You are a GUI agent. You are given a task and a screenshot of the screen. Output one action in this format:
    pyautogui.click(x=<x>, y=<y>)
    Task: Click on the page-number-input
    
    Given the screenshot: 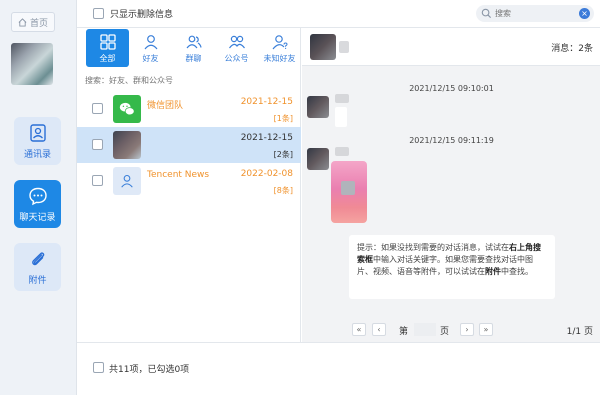 What is the action you would take?
    pyautogui.click(x=425, y=329)
    